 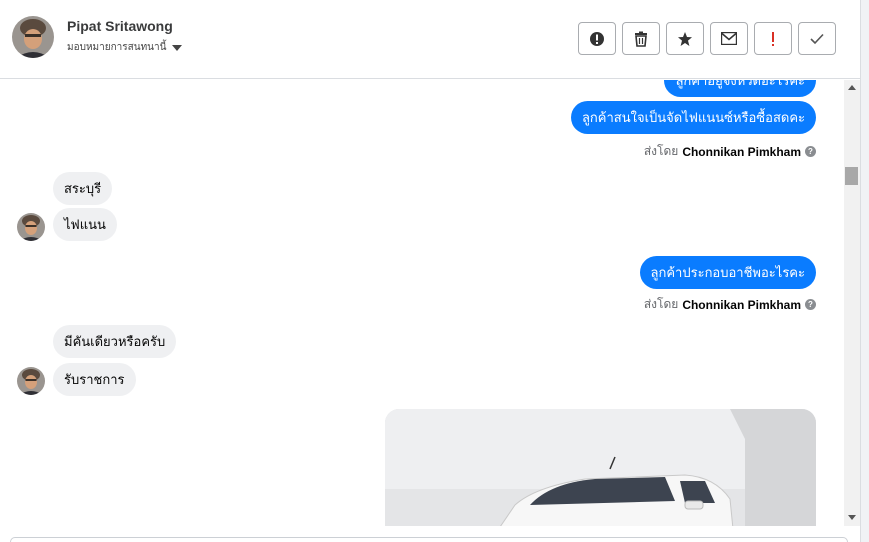 What do you see at coordinates (727, 272) in the screenshot?
I see `outgoing-message: ลูกค้าประกอบอาชีพอะไรคะ` at bounding box center [727, 272].